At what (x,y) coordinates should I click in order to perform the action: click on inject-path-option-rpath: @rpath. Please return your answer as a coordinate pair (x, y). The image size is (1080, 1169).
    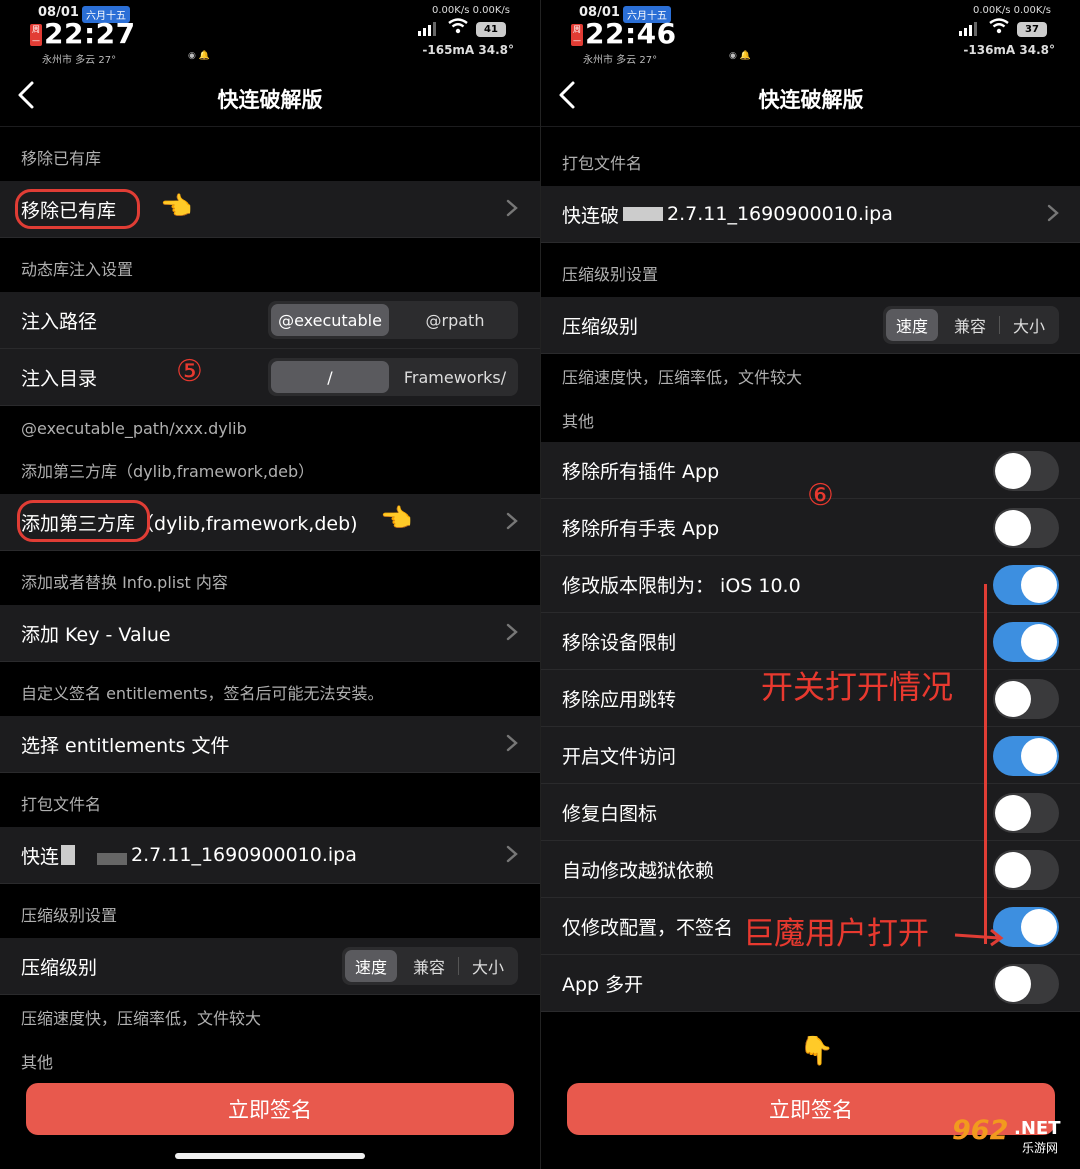
    Looking at the image, I should click on (455, 320).